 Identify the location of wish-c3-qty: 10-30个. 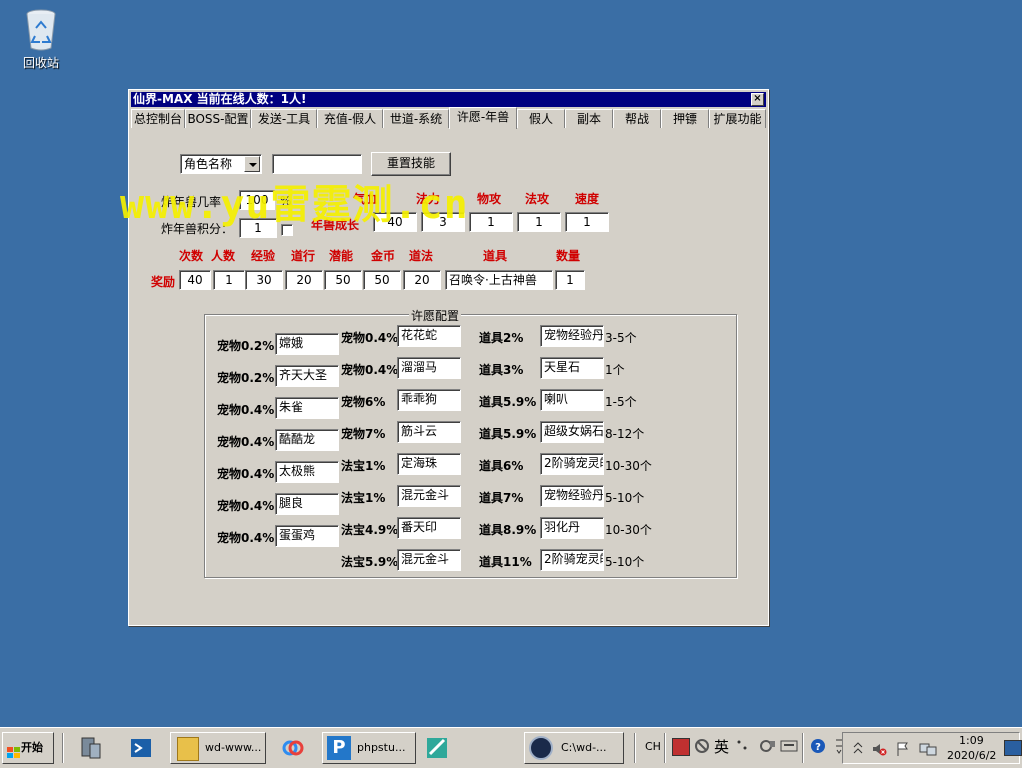
(628, 466).